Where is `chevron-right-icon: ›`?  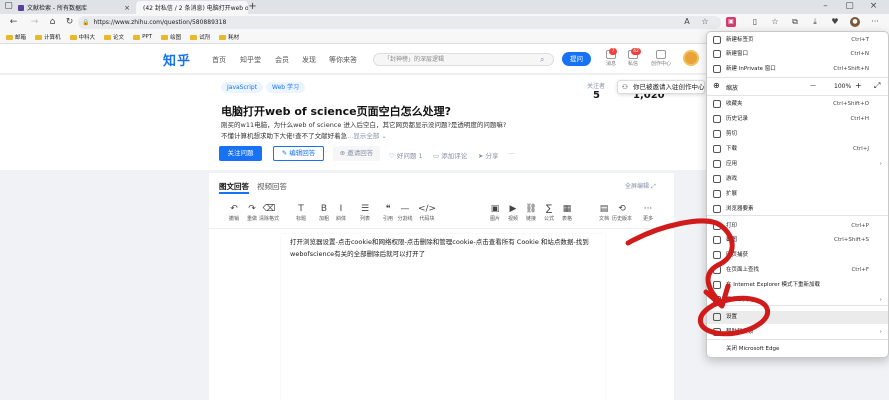 chevron-right-icon: › is located at coordinates (880, 300).